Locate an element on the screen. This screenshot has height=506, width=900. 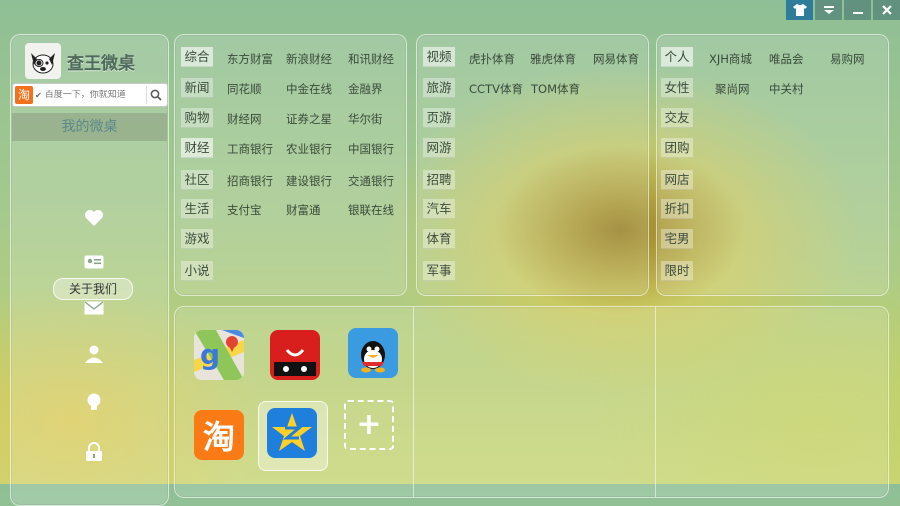
mail-icon is located at coordinates (94, 308).